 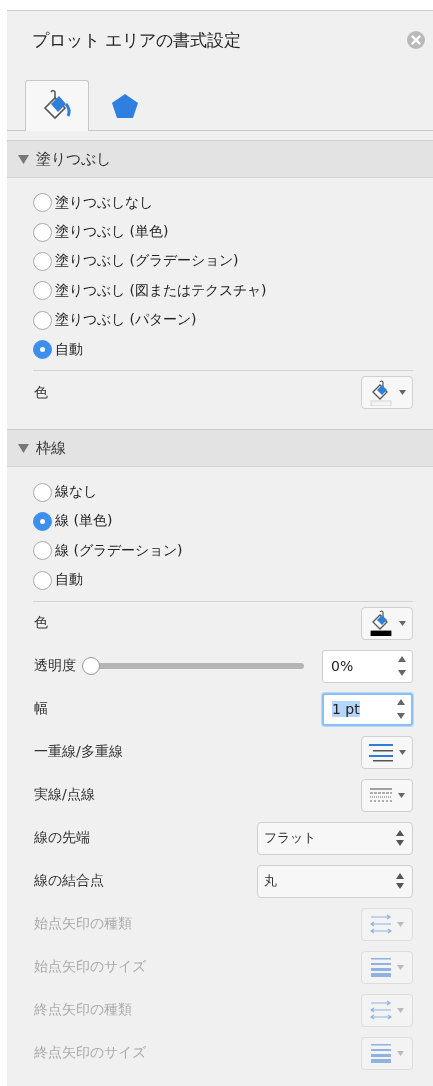 I want to click on dash-type-button, so click(x=387, y=795).